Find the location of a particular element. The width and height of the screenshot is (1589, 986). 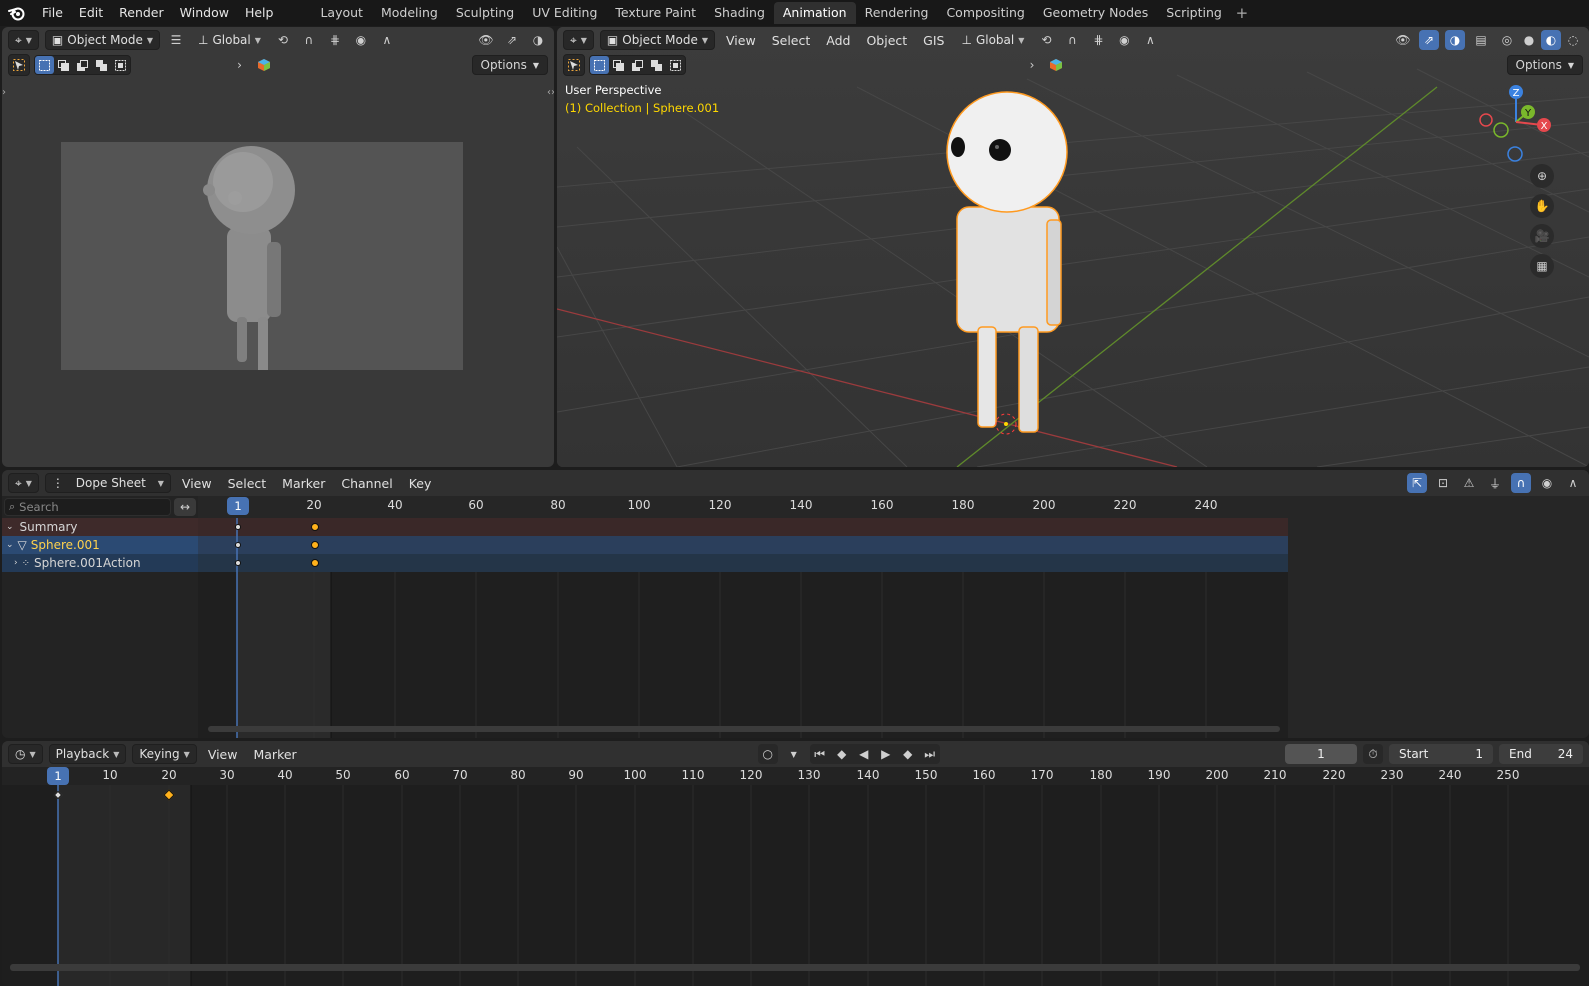

ortho-grid-icon: ▦ is located at coordinates (1542, 266).